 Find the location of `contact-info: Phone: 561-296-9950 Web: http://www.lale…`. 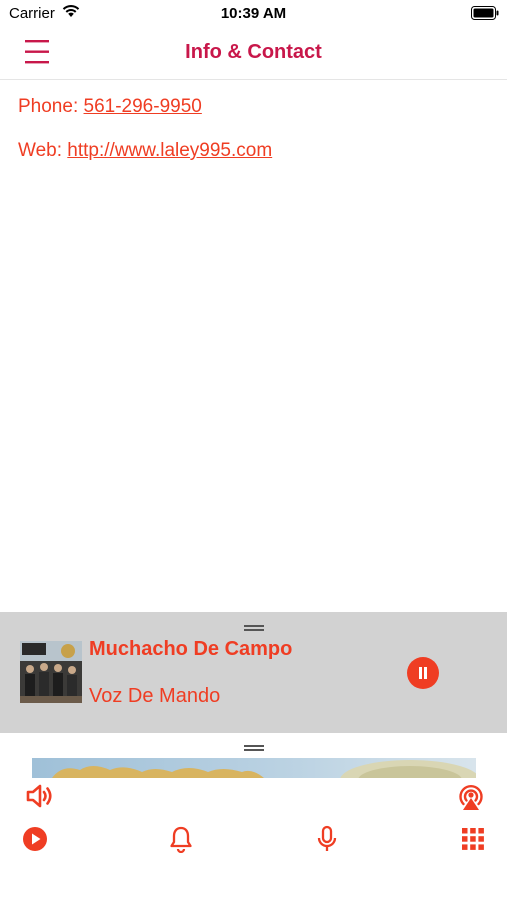

contact-info: Phone: 561-296-9950 Web: http://www.lale… is located at coordinates (253, 140).